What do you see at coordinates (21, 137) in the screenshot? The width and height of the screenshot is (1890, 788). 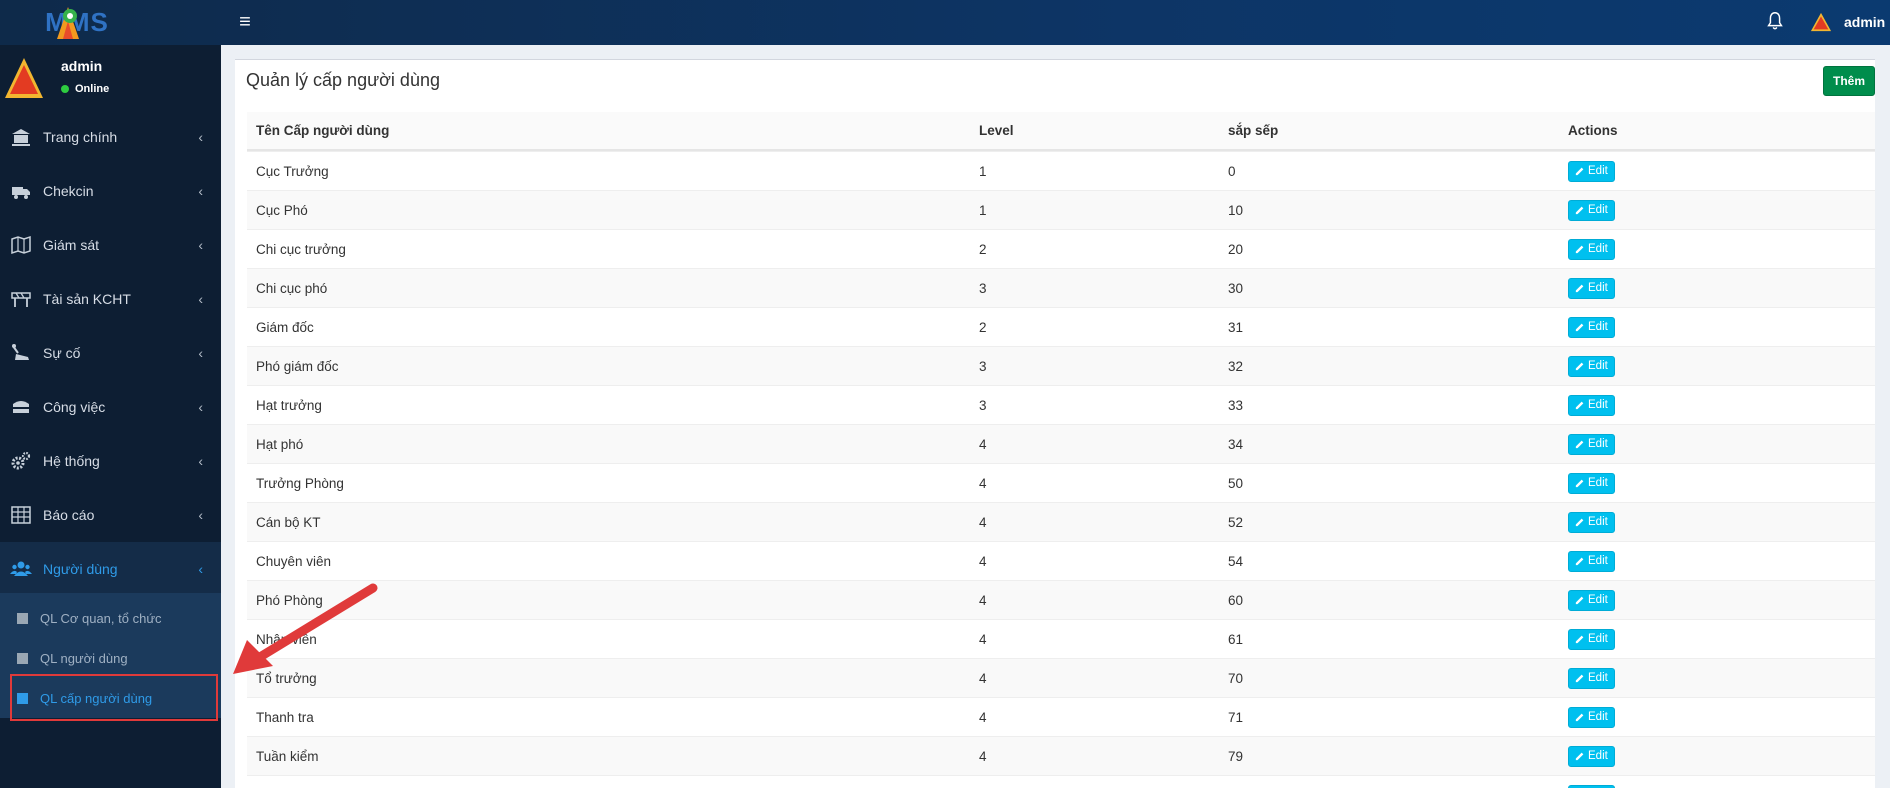 I see `bank-icon` at bounding box center [21, 137].